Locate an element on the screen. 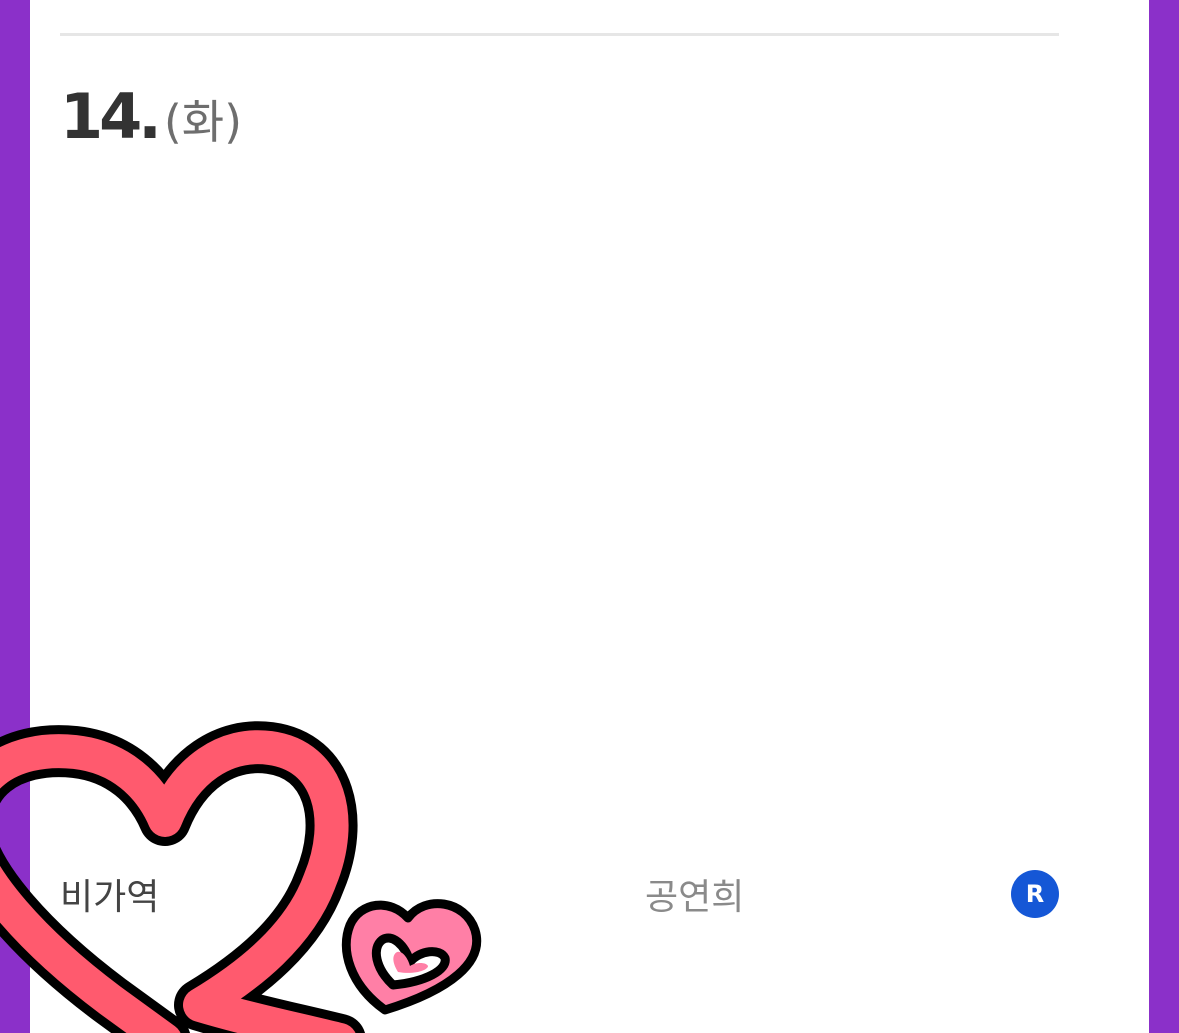  section-divider is located at coordinates (559, 34).